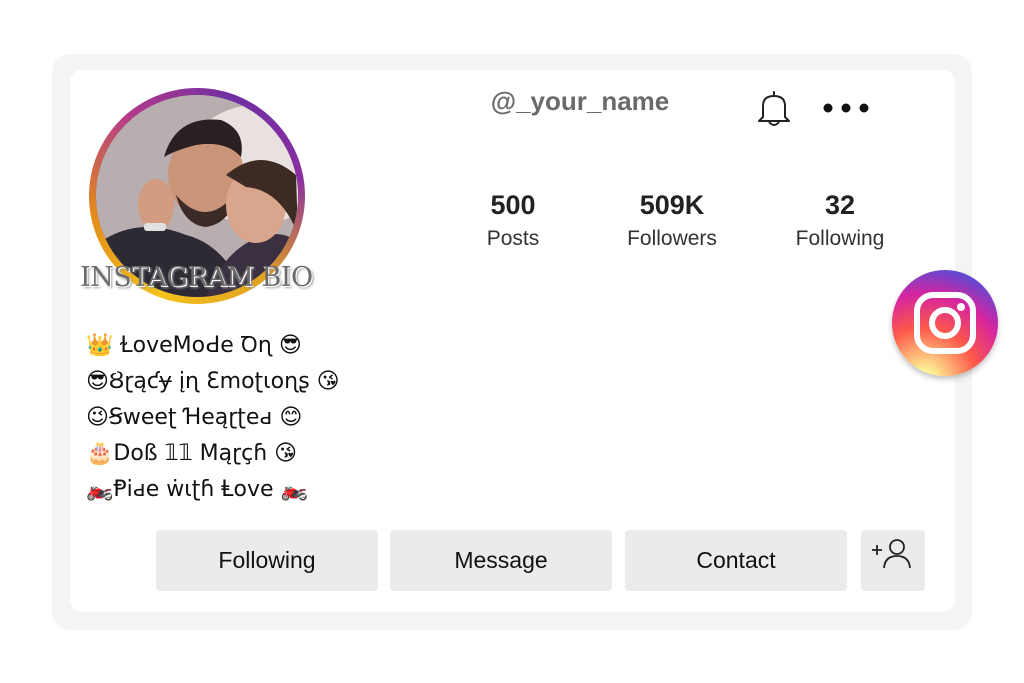  I want to click on add-user-icon, so click(891, 554).